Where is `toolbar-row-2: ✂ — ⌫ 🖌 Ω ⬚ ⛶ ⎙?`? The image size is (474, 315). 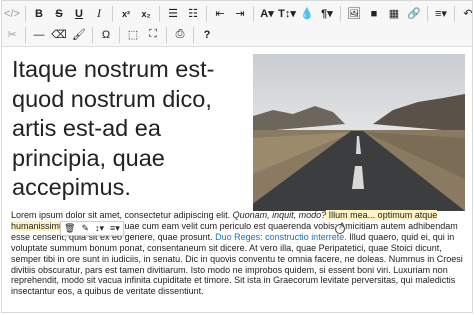 toolbar-row-2: ✂ — ⌫ 🖌 Ω ⬚ ⛶ ⎙? is located at coordinates (109, 34).